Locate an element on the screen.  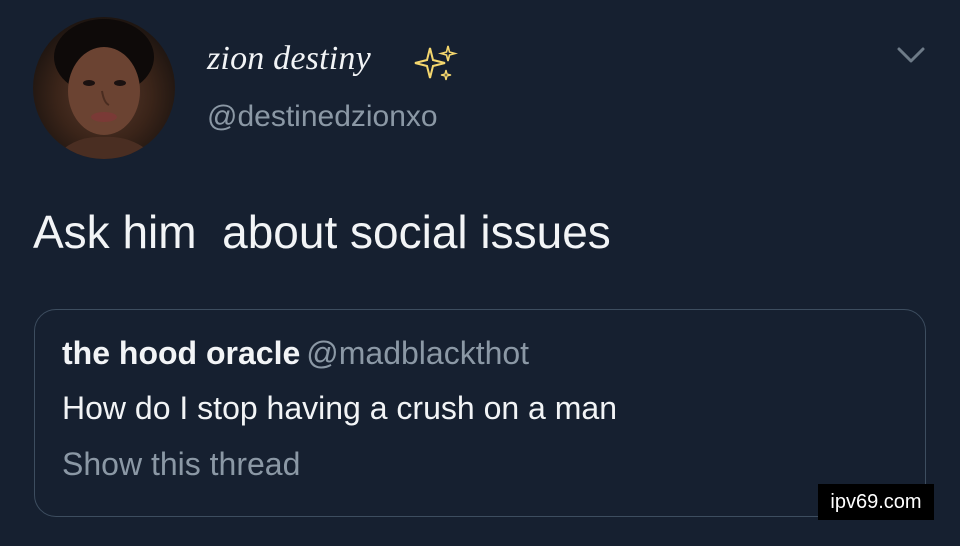
avatar-photo-icon is located at coordinates (105, 89).